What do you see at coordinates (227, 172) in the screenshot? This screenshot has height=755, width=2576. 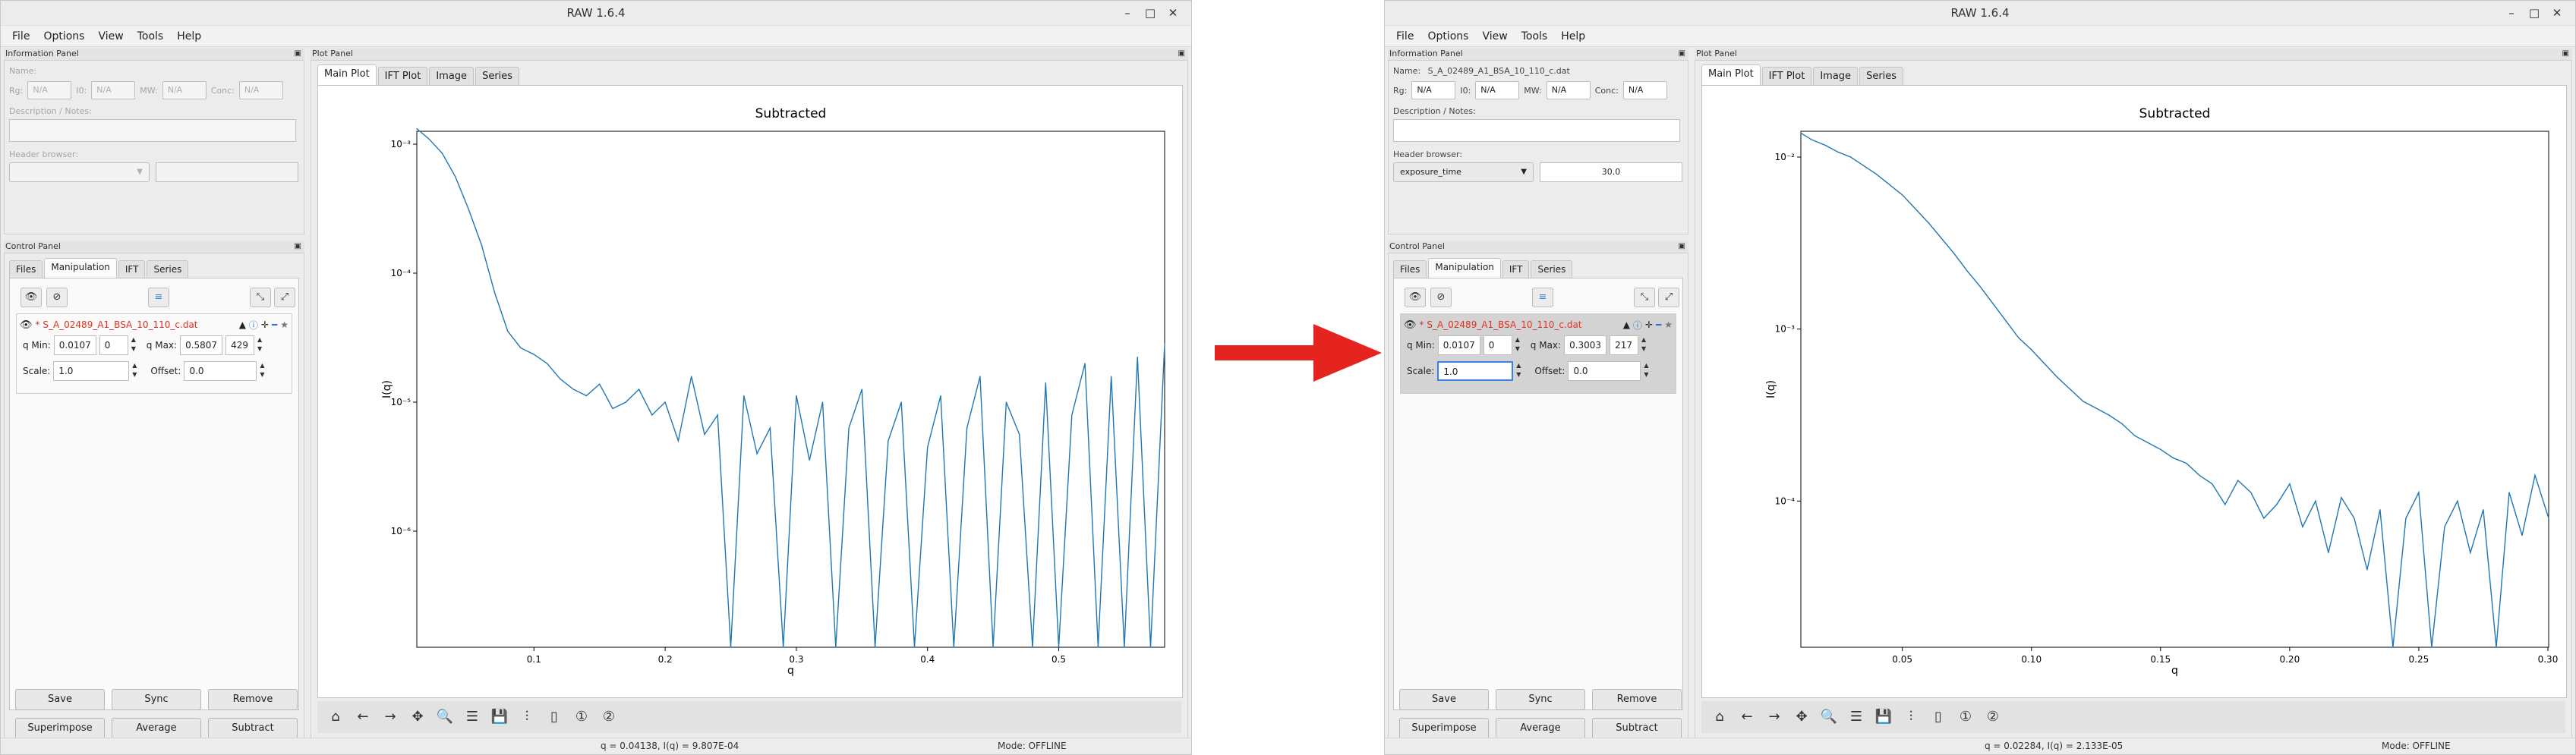 I see `header-browser-value` at bounding box center [227, 172].